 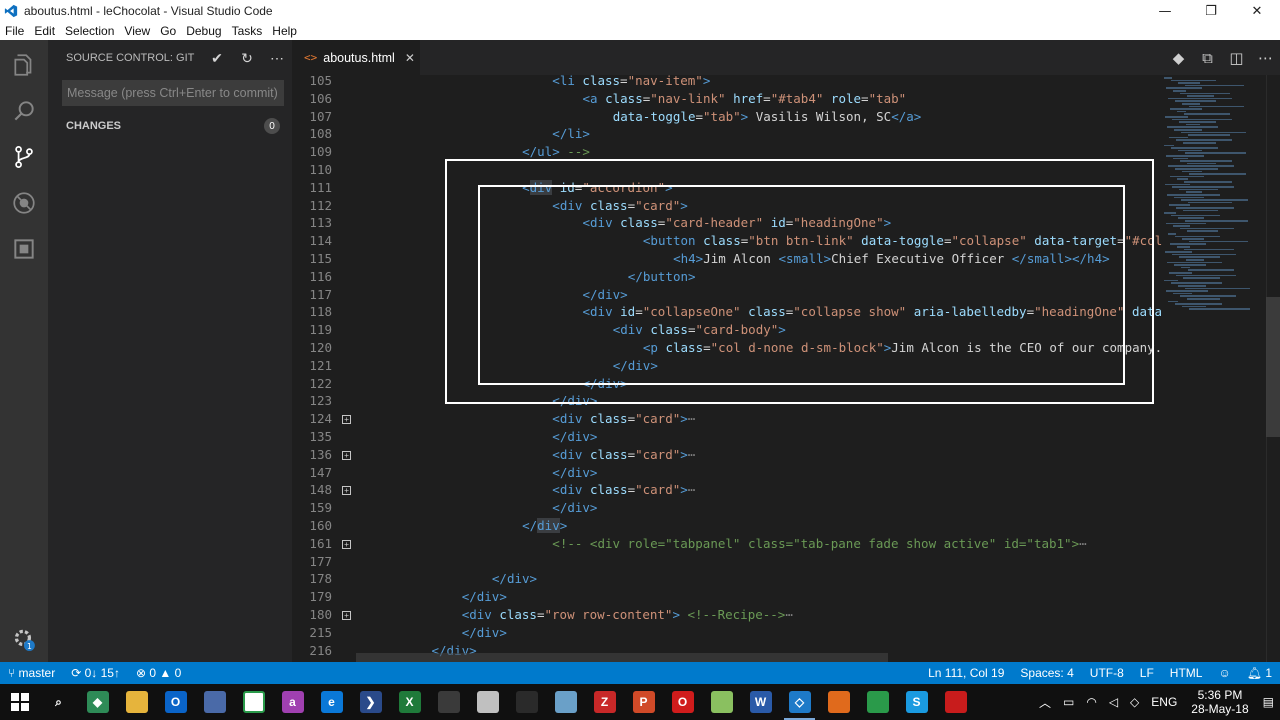 What do you see at coordinates (203, 31) in the screenshot?
I see `menu-debug: Debug` at bounding box center [203, 31].